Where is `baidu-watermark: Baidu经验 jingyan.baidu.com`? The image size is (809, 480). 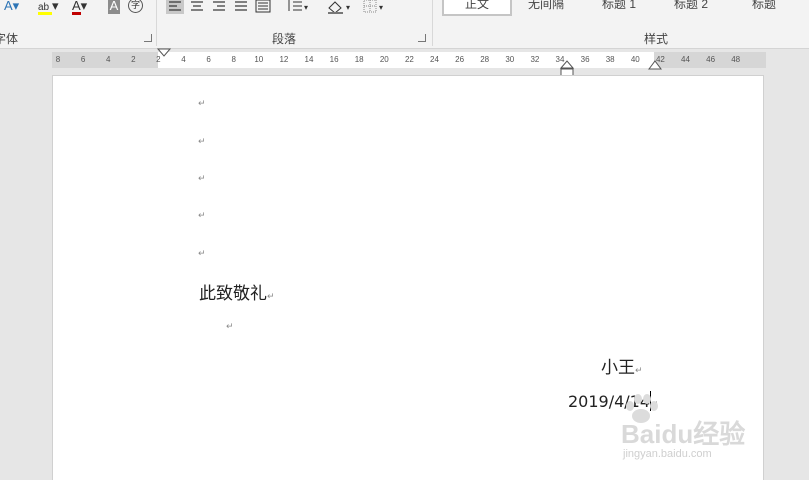
baidu-watermark: Baidu经验 jingyan.baidu.com is located at coordinates (683, 426).